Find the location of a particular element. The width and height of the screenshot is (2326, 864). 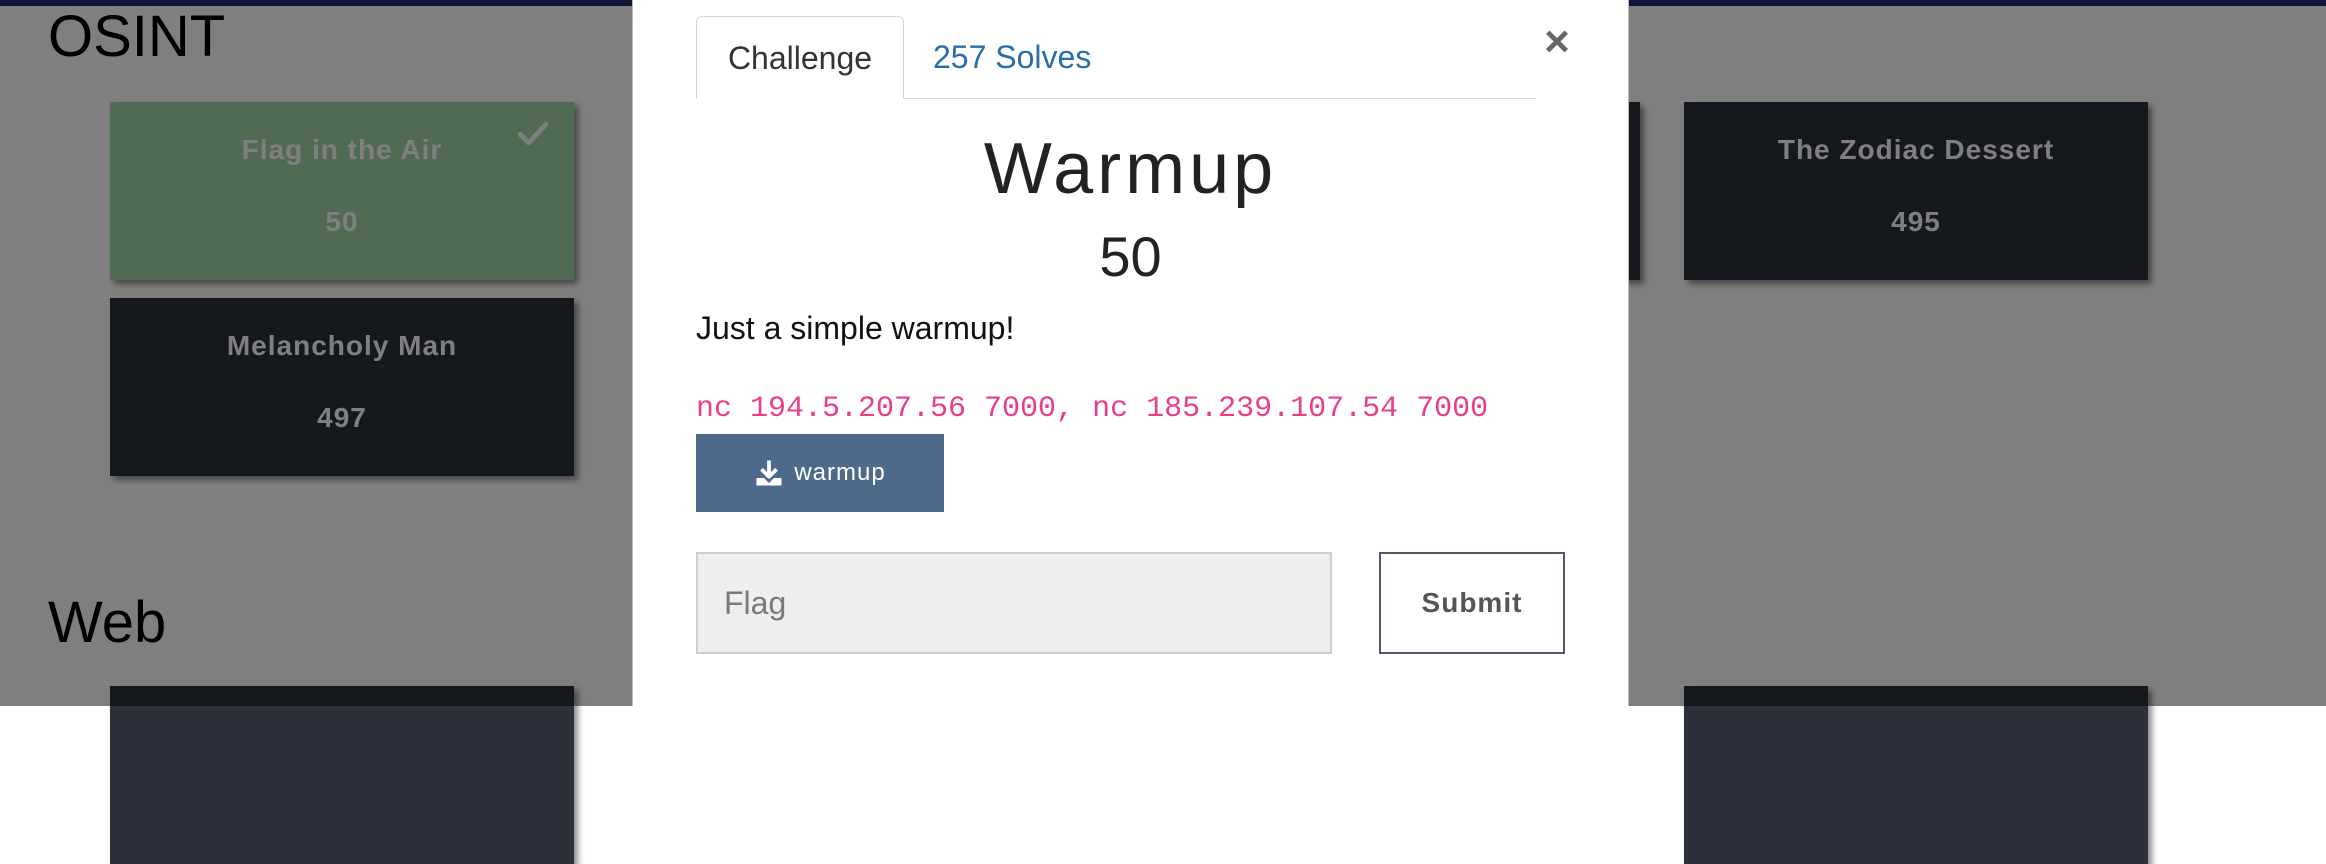

tab-solves: 257 Solves is located at coordinates (1012, 57).